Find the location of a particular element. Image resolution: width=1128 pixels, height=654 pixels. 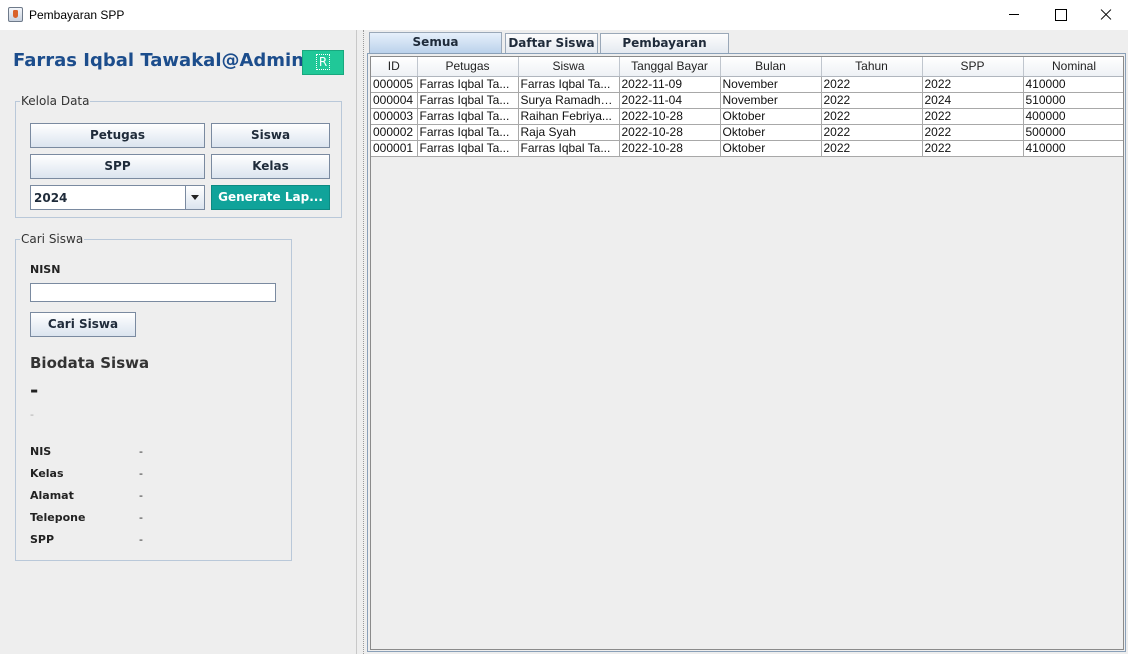

column-header: Tahun is located at coordinates (872, 67).